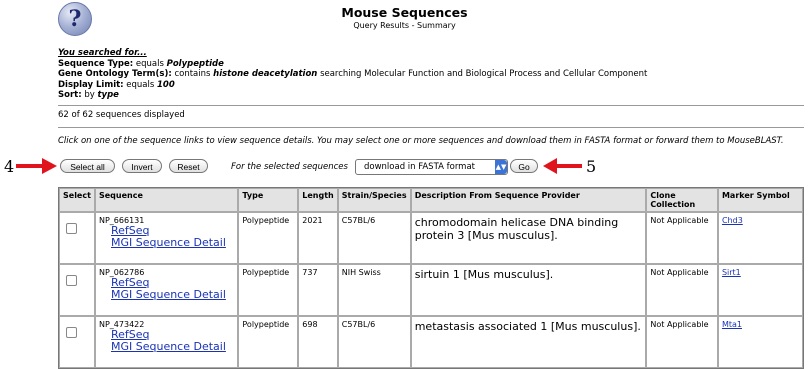 Image resolution: width=809 pixels, height=369 pixels. I want to click on col-header-strain: Strain/Species, so click(374, 200).